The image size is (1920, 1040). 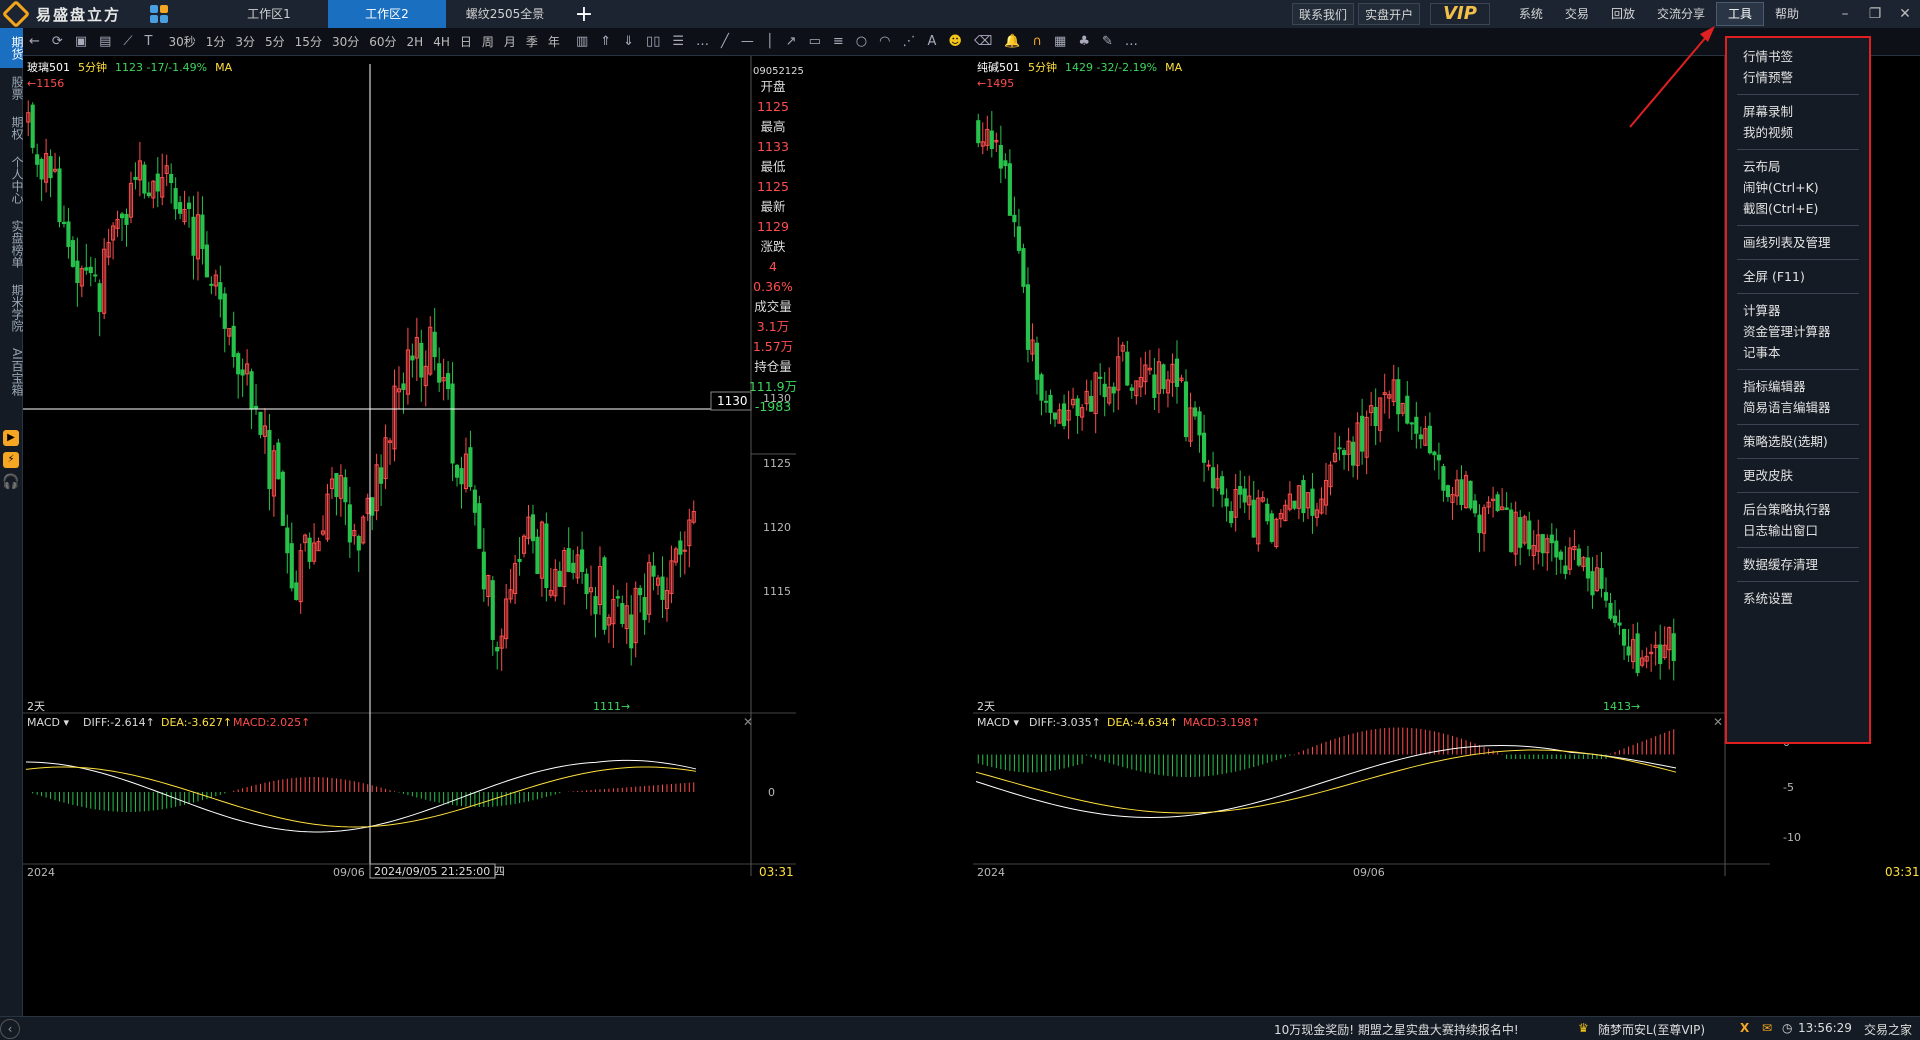 What do you see at coordinates (11, 459) in the screenshot?
I see `flash-icon: ⚡` at bounding box center [11, 459].